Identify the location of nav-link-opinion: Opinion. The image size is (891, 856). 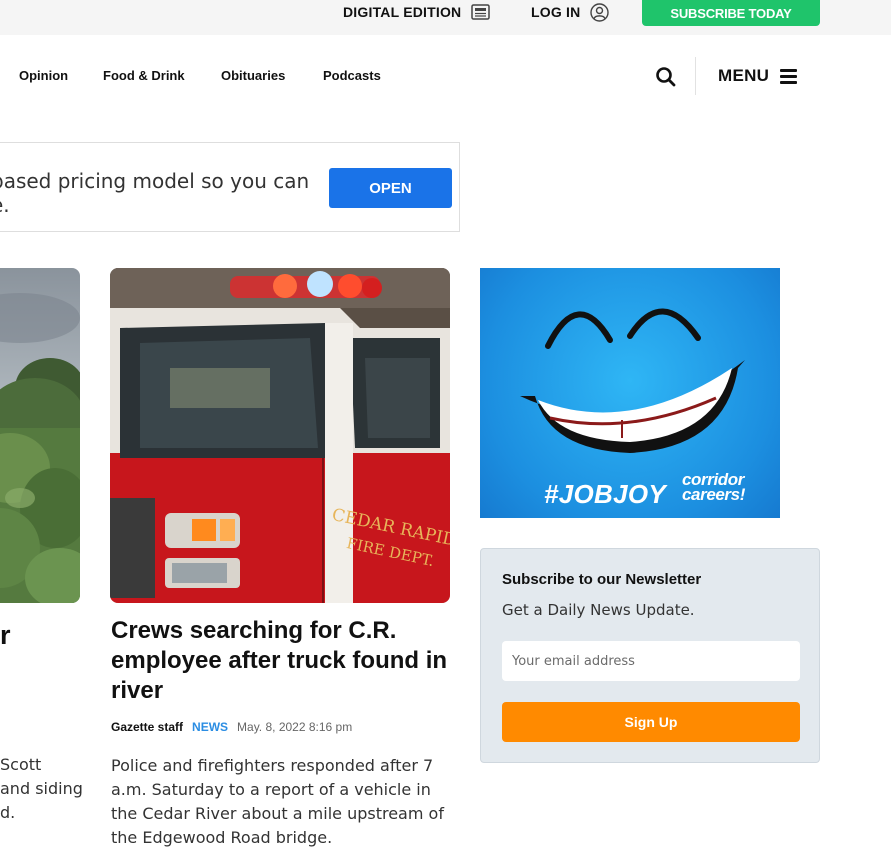
(43, 75).